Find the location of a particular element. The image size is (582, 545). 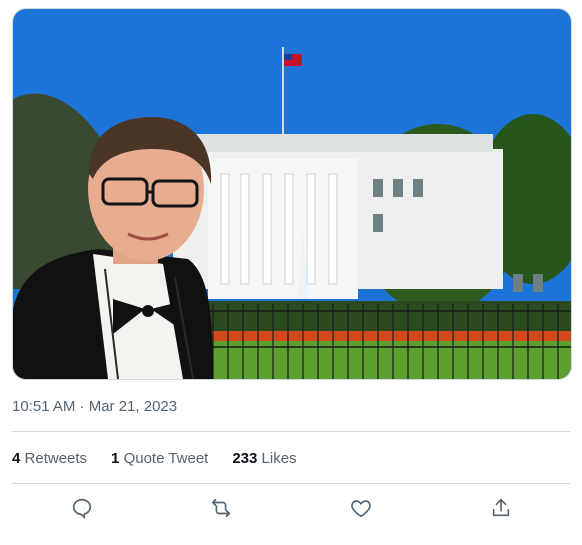

white-house-roof is located at coordinates (338, 143).